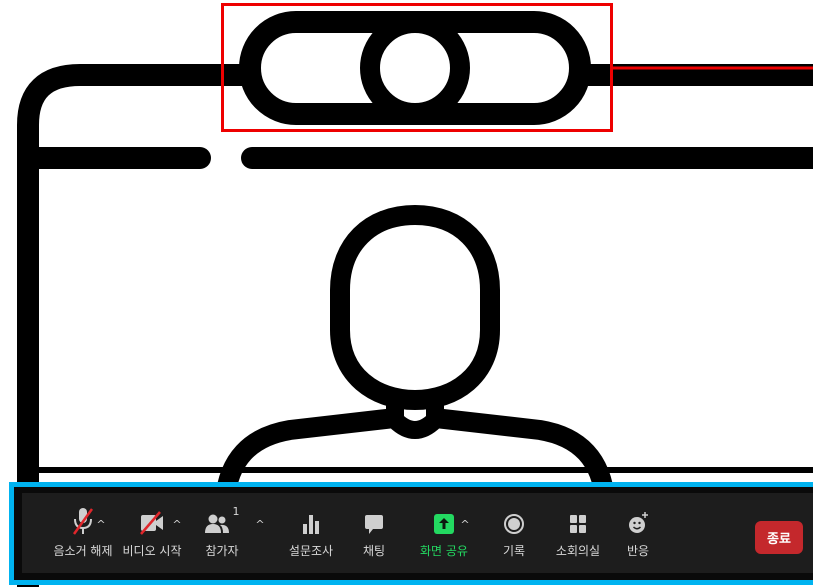 This screenshot has height=587, width=813. What do you see at coordinates (638, 522) in the screenshot?
I see `reaction-emoji-icon` at bounding box center [638, 522].